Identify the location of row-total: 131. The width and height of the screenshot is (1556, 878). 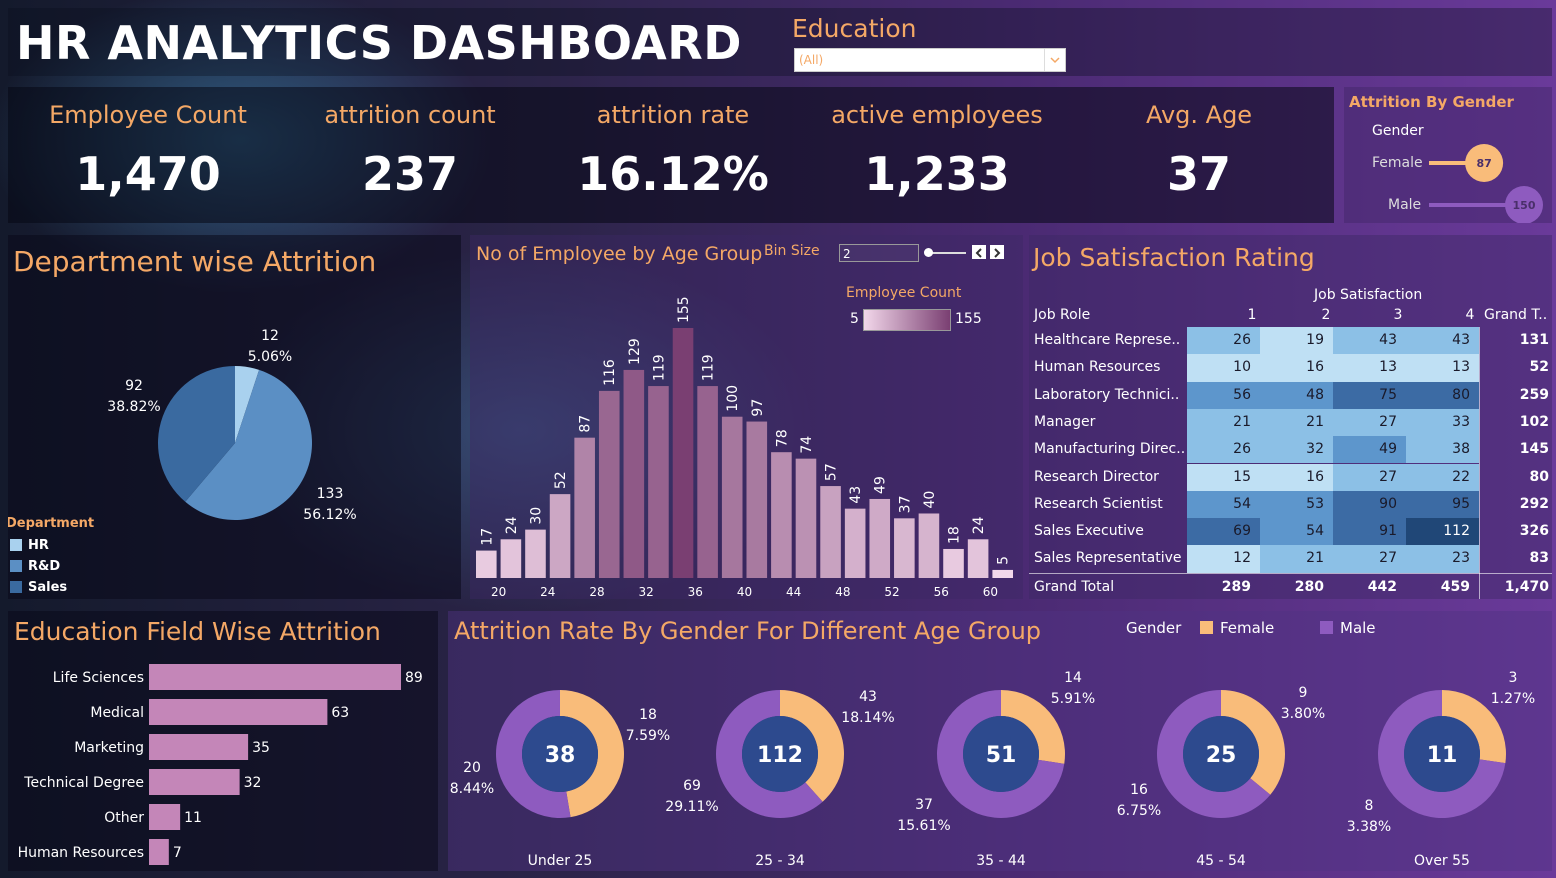
(1534, 340).